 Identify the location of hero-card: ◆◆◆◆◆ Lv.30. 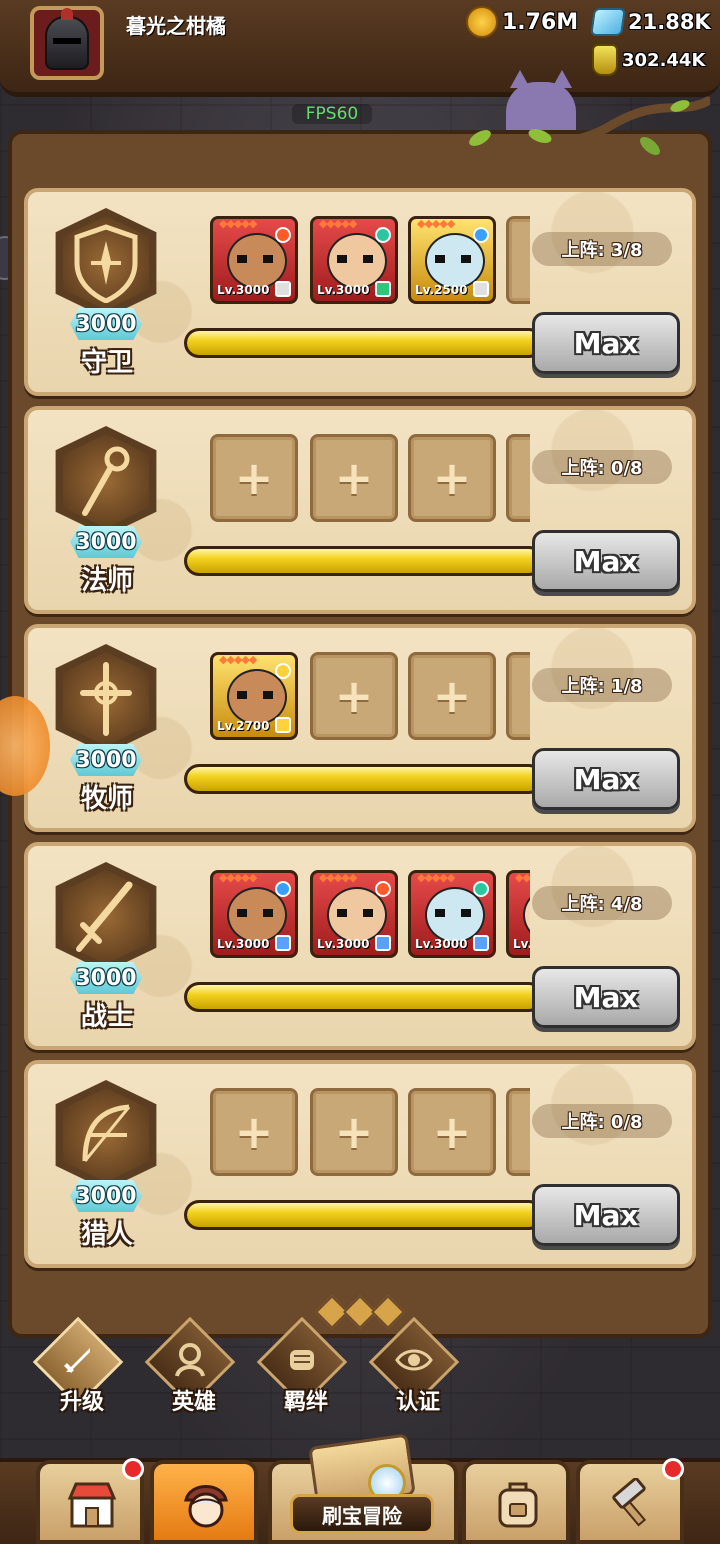
(518, 914).